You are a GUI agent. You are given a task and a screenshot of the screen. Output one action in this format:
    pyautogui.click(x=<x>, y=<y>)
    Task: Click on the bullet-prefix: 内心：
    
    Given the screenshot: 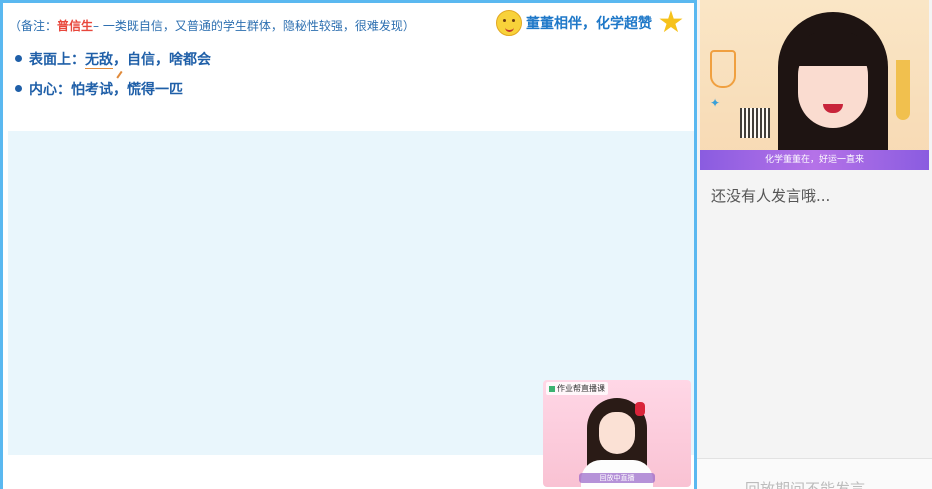 What is the action you would take?
    pyautogui.click(x=50, y=90)
    